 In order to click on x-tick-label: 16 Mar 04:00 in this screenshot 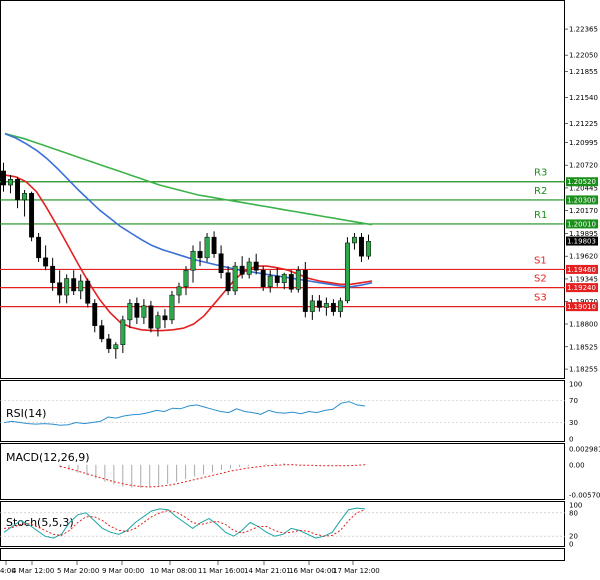, I will do `click(312, 571)`.